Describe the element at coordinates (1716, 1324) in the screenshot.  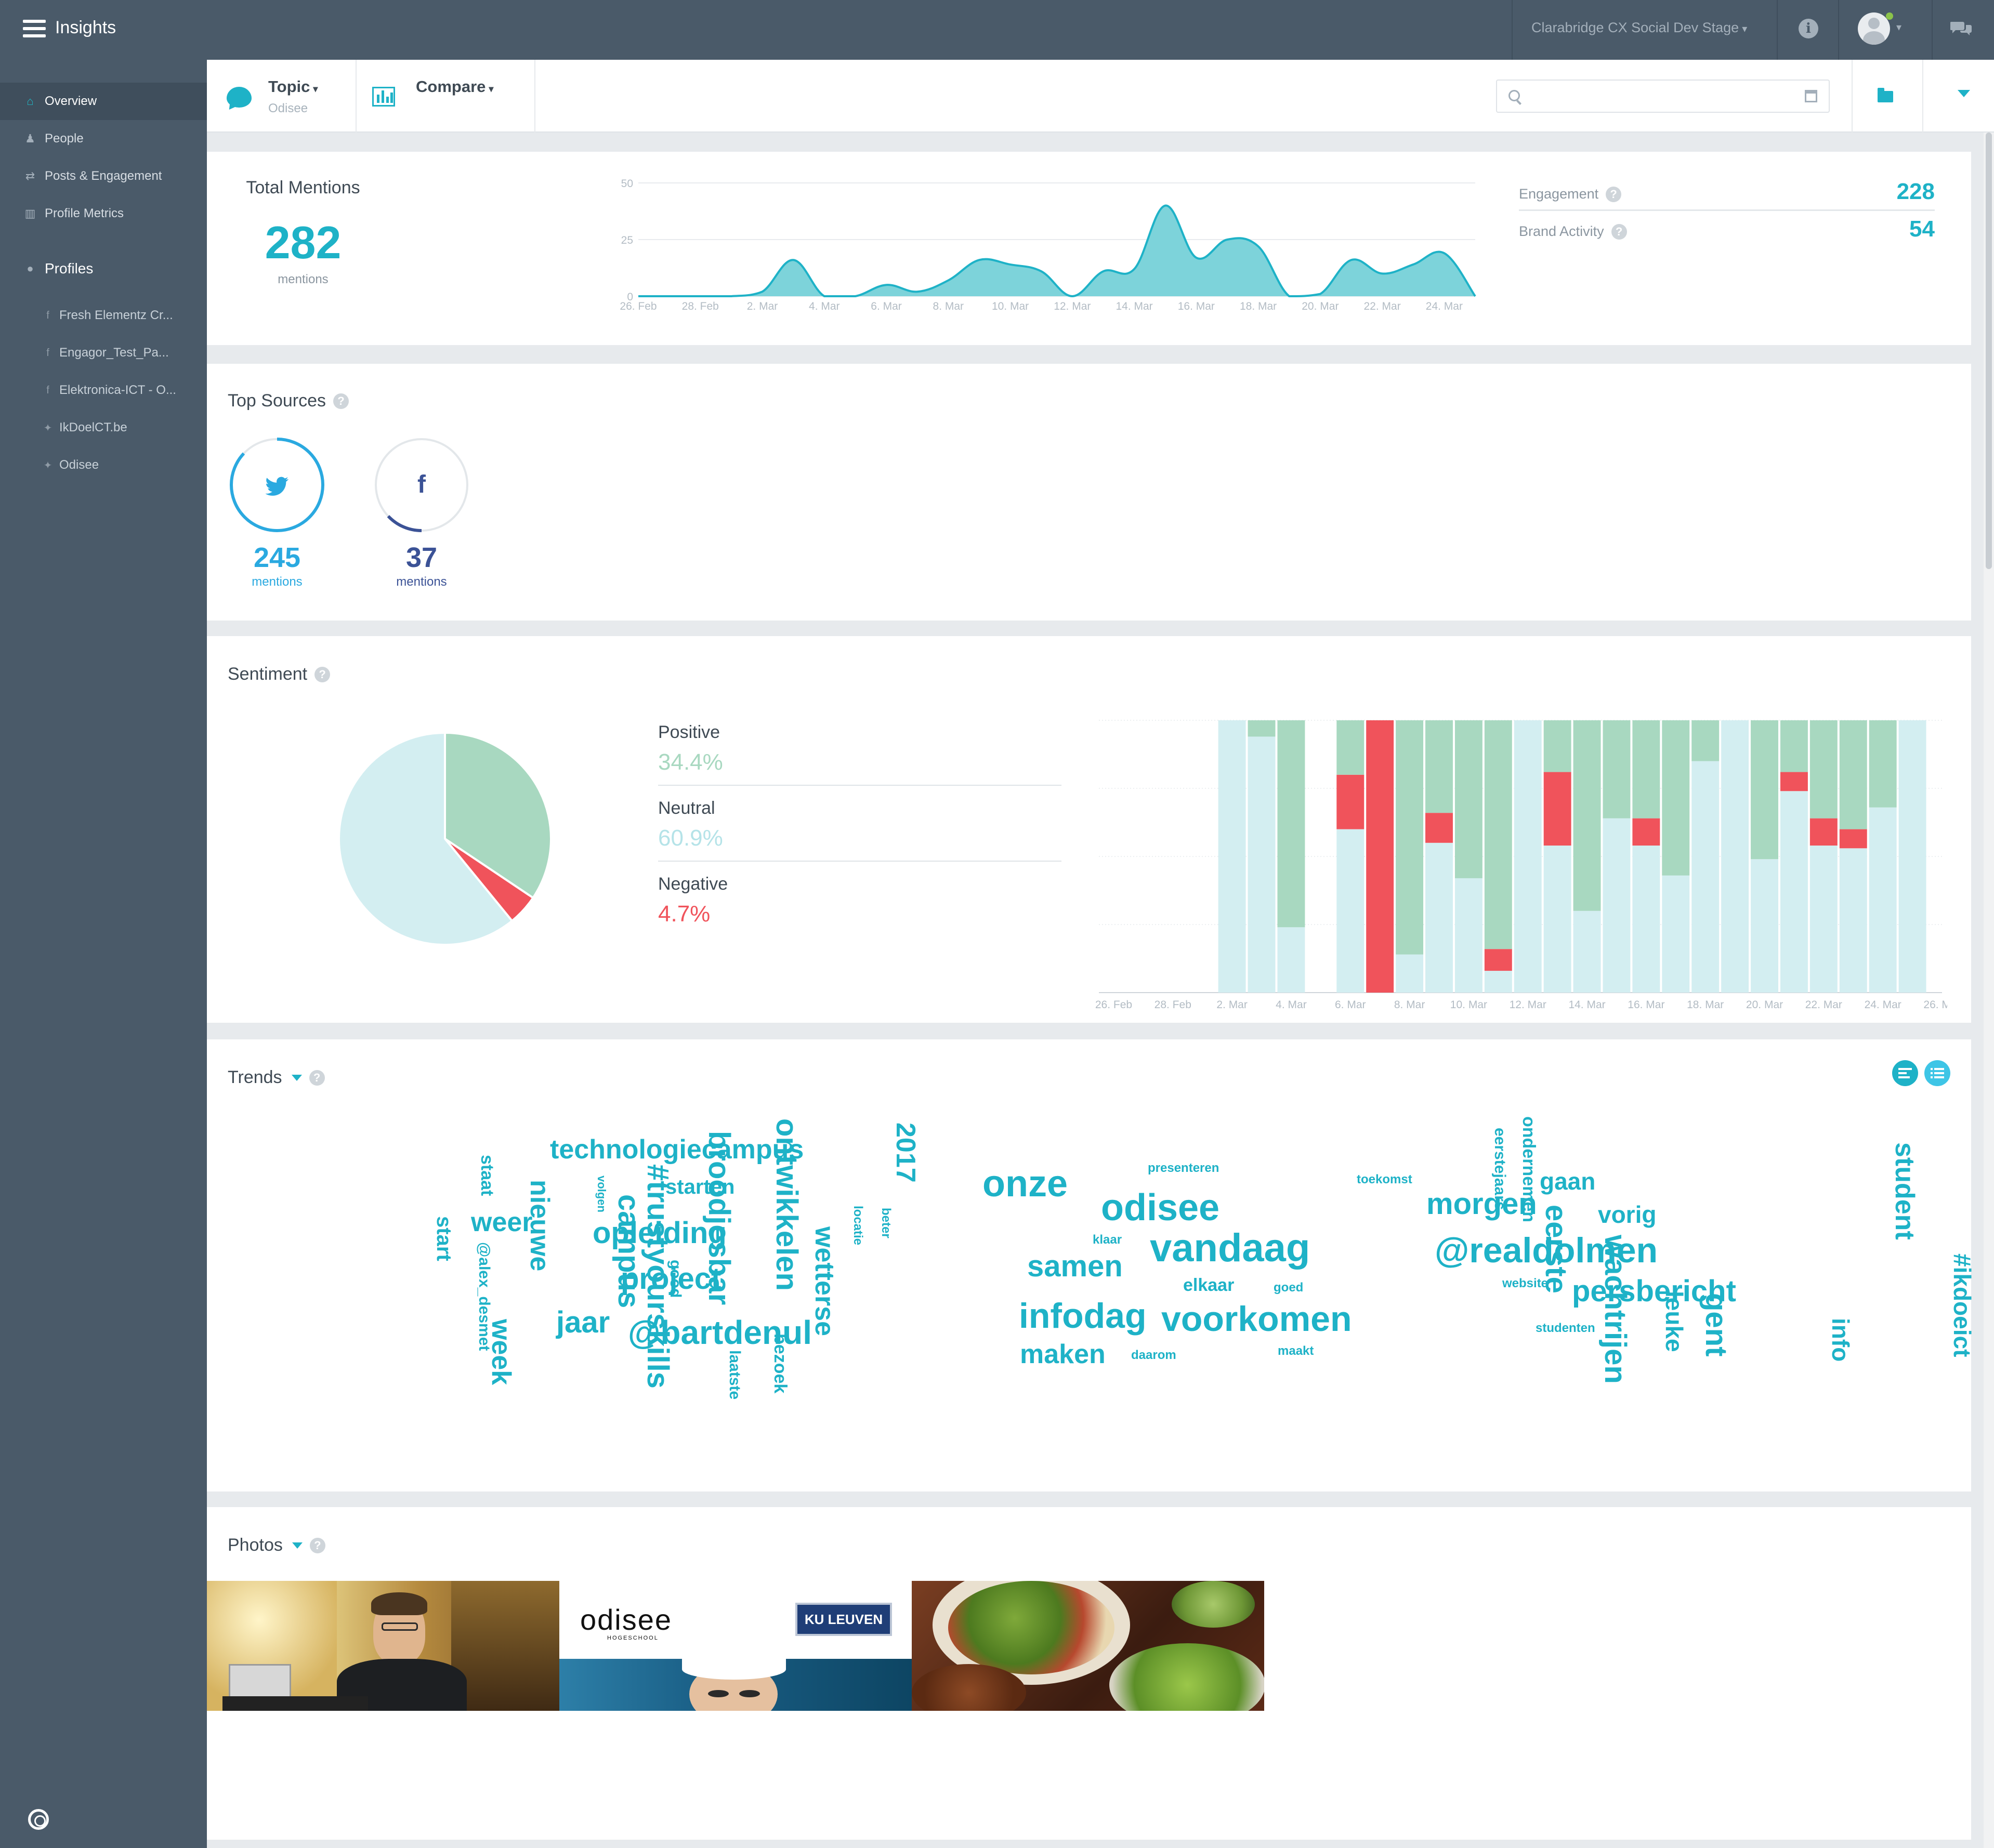
I see `trend-word: gent` at that location.